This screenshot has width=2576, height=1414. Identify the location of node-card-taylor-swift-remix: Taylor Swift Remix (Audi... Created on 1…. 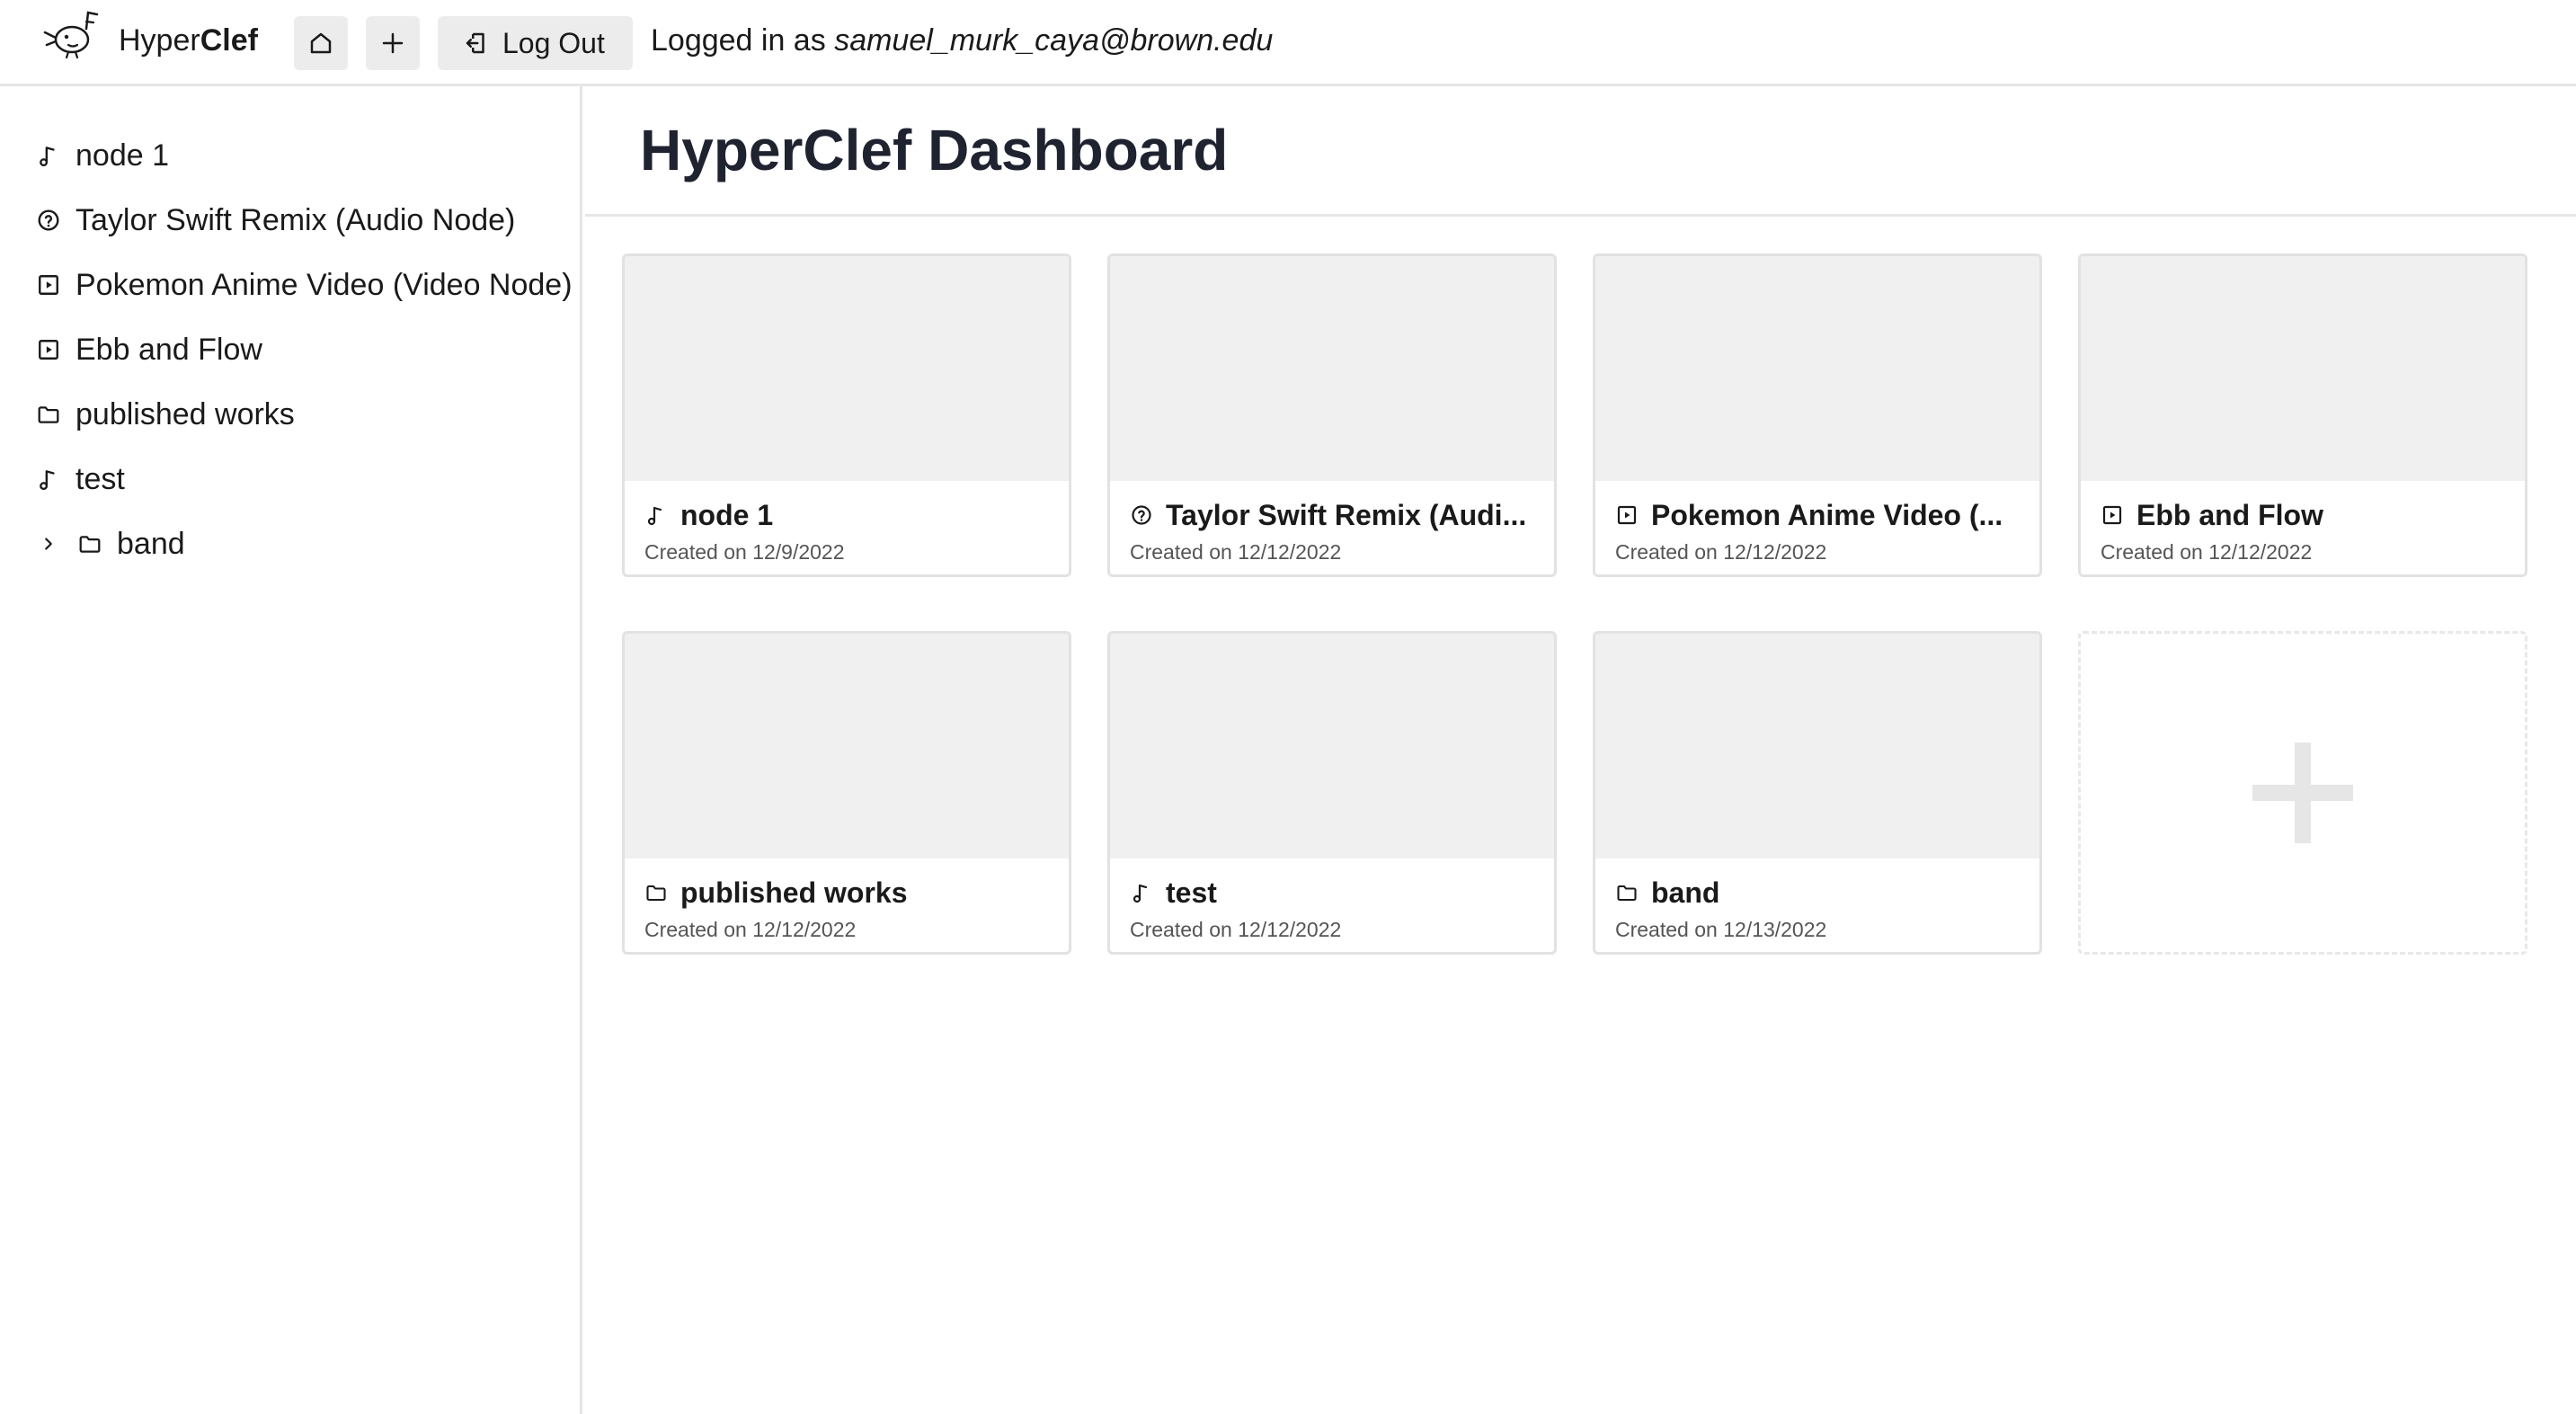
(1332, 415).